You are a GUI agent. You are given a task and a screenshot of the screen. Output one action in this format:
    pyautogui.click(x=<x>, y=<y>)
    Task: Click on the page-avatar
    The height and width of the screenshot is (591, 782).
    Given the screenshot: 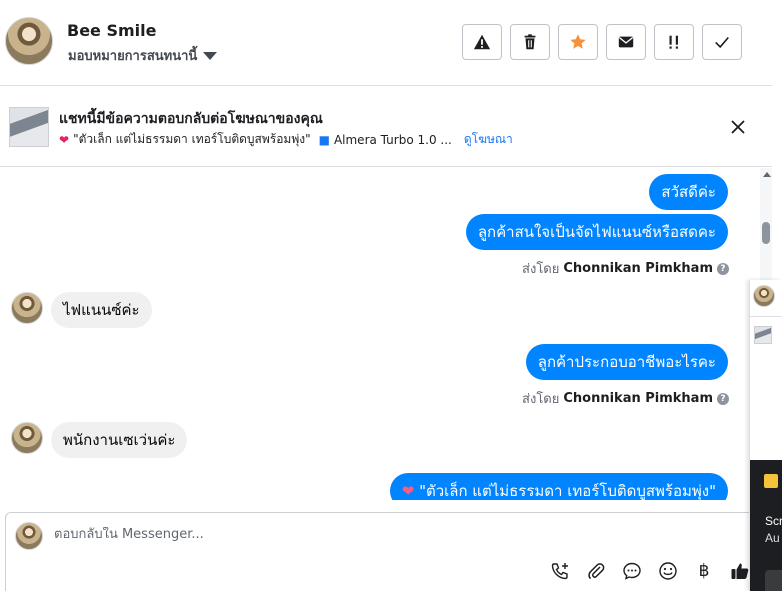 What is the action you would take?
    pyautogui.click(x=29, y=536)
    